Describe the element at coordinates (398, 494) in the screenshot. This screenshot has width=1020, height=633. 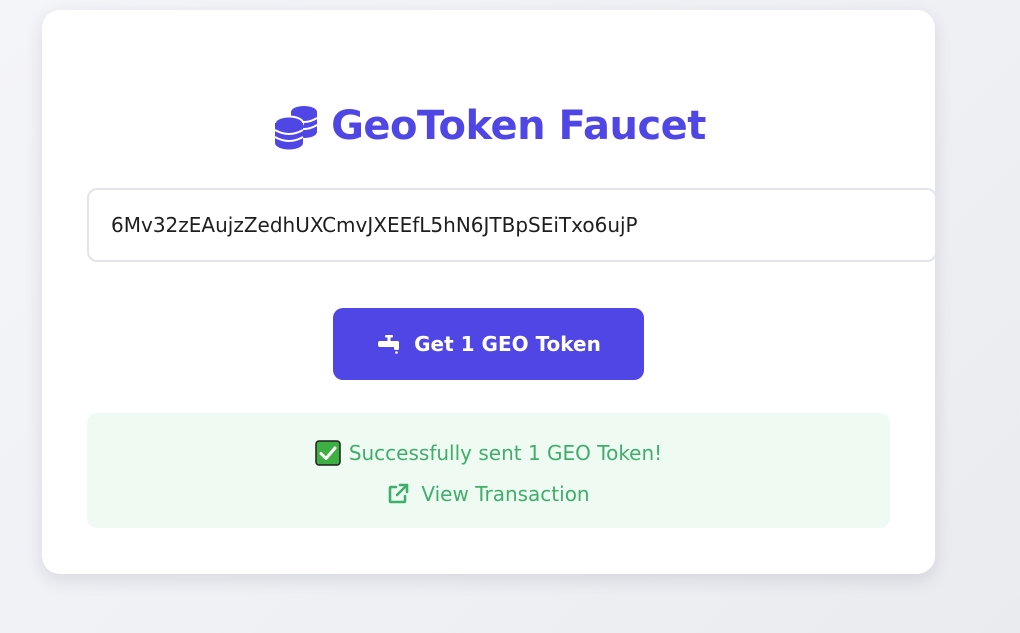
I see `external-link-icon` at that location.